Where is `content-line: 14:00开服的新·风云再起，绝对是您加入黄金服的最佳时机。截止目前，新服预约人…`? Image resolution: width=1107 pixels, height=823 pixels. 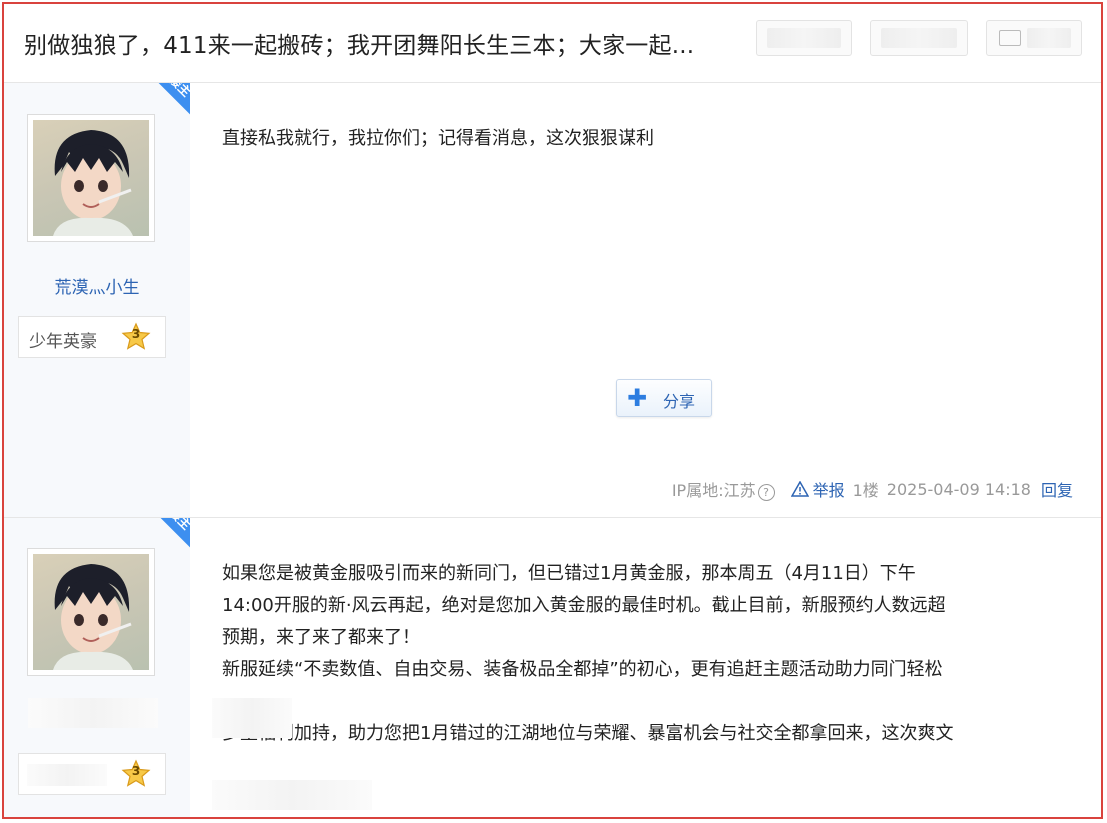
content-line: 14:00开服的新·风云再起，绝对是您加入黄金服的最佳时机。截止目前，新服预约人… is located at coordinates (584, 605).